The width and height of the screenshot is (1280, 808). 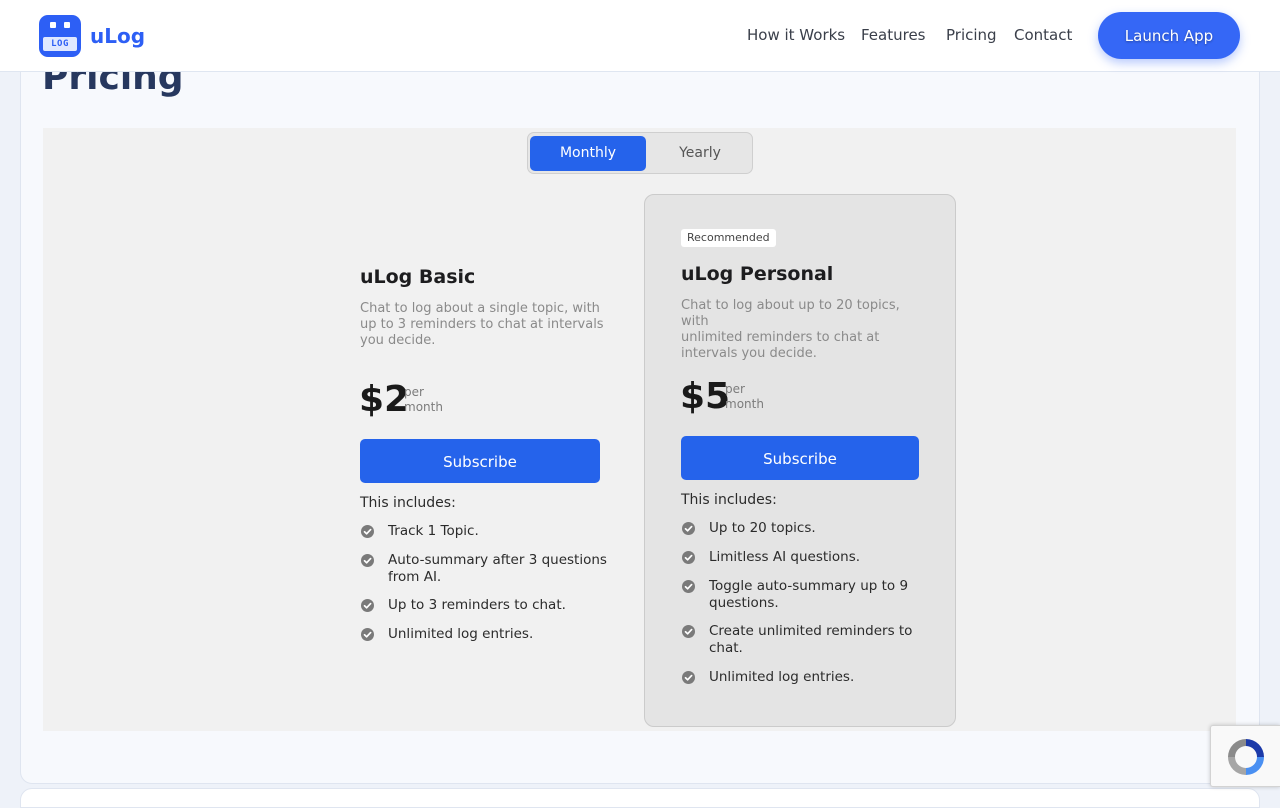 I want to click on recaptcha-icon, so click(x=1246, y=757).